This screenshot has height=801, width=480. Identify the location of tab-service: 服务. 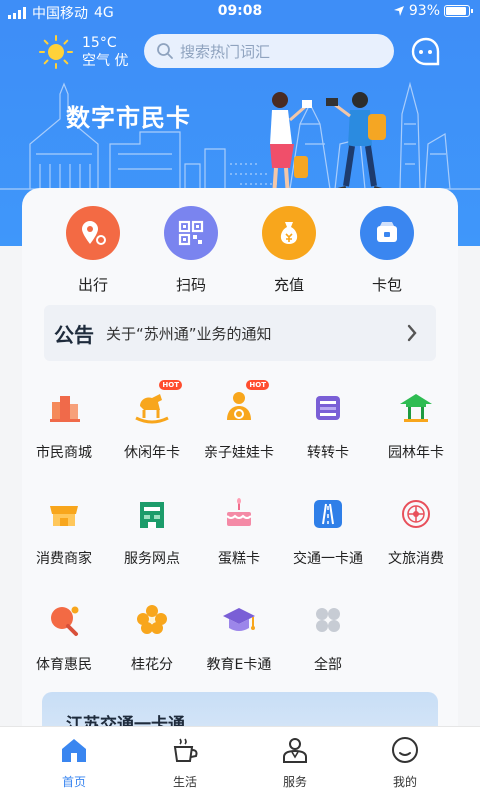
(295, 762).